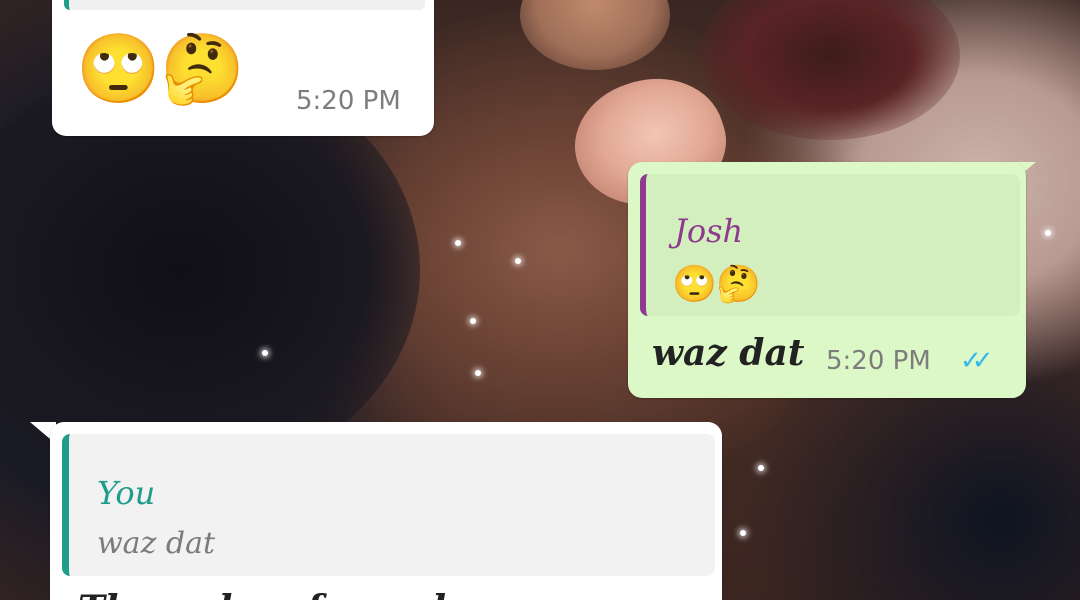 The width and height of the screenshot is (1080, 600). Describe the element at coordinates (595, 35) in the screenshot. I see `wallpaper-nose` at that location.